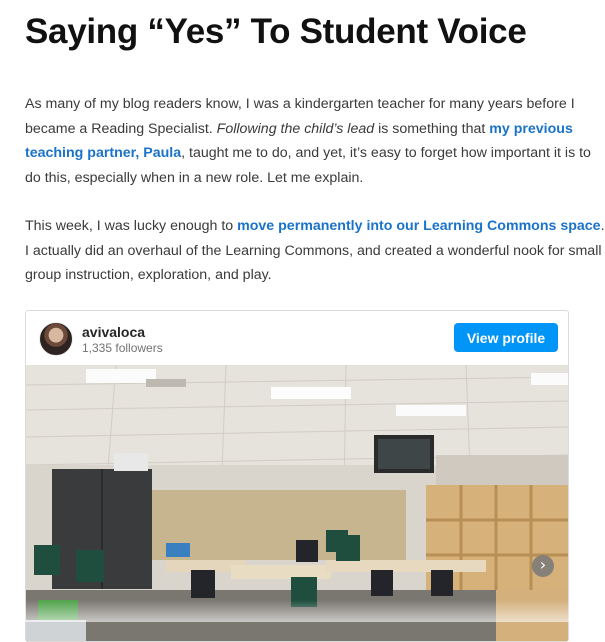 This screenshot has height=642, width=605. What do you see at coordinates (432, 128) in the screenshot?
I see `intro-text-2: is something that` at bounding box center [432, 128].